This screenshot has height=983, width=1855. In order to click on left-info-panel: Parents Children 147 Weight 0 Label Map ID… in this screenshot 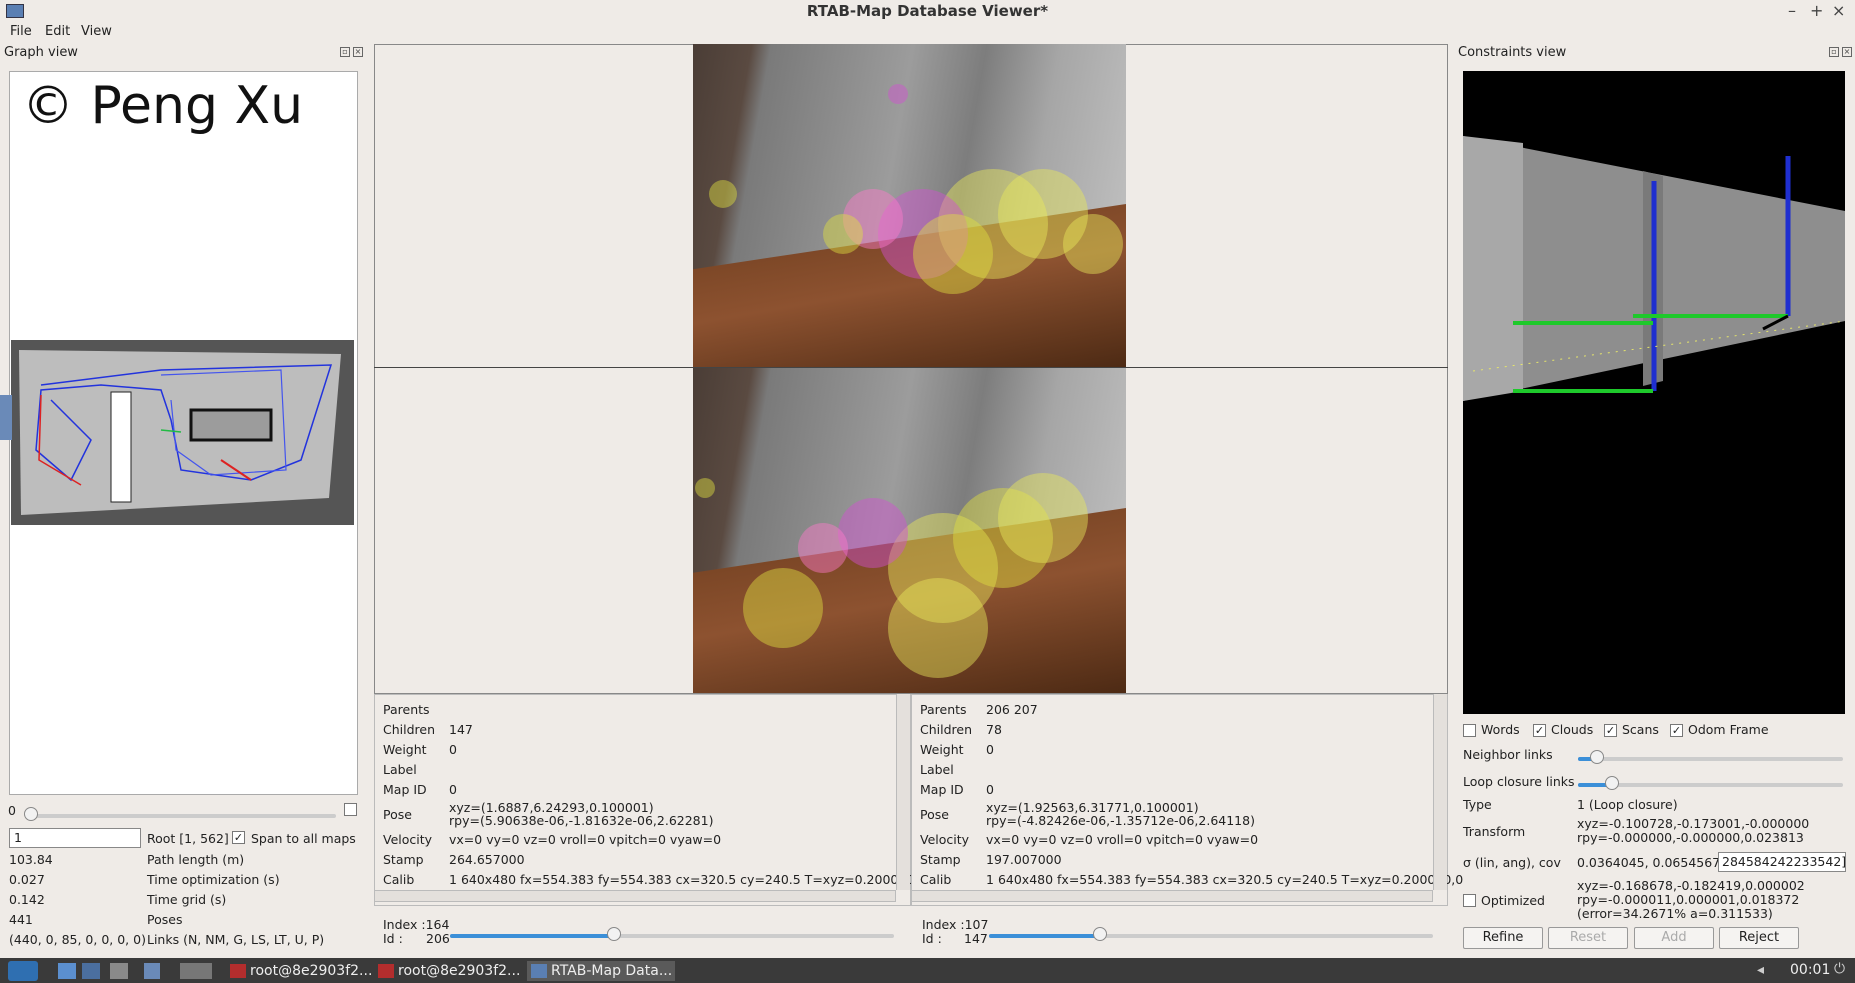, I will do `click(650, 800)`.